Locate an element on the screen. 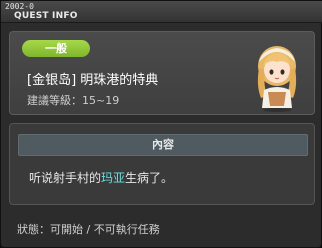 This screenshot has height=248, width=322. quest-name: [金银岛] 明珠港的特典 is located at coordinates (93, 80).